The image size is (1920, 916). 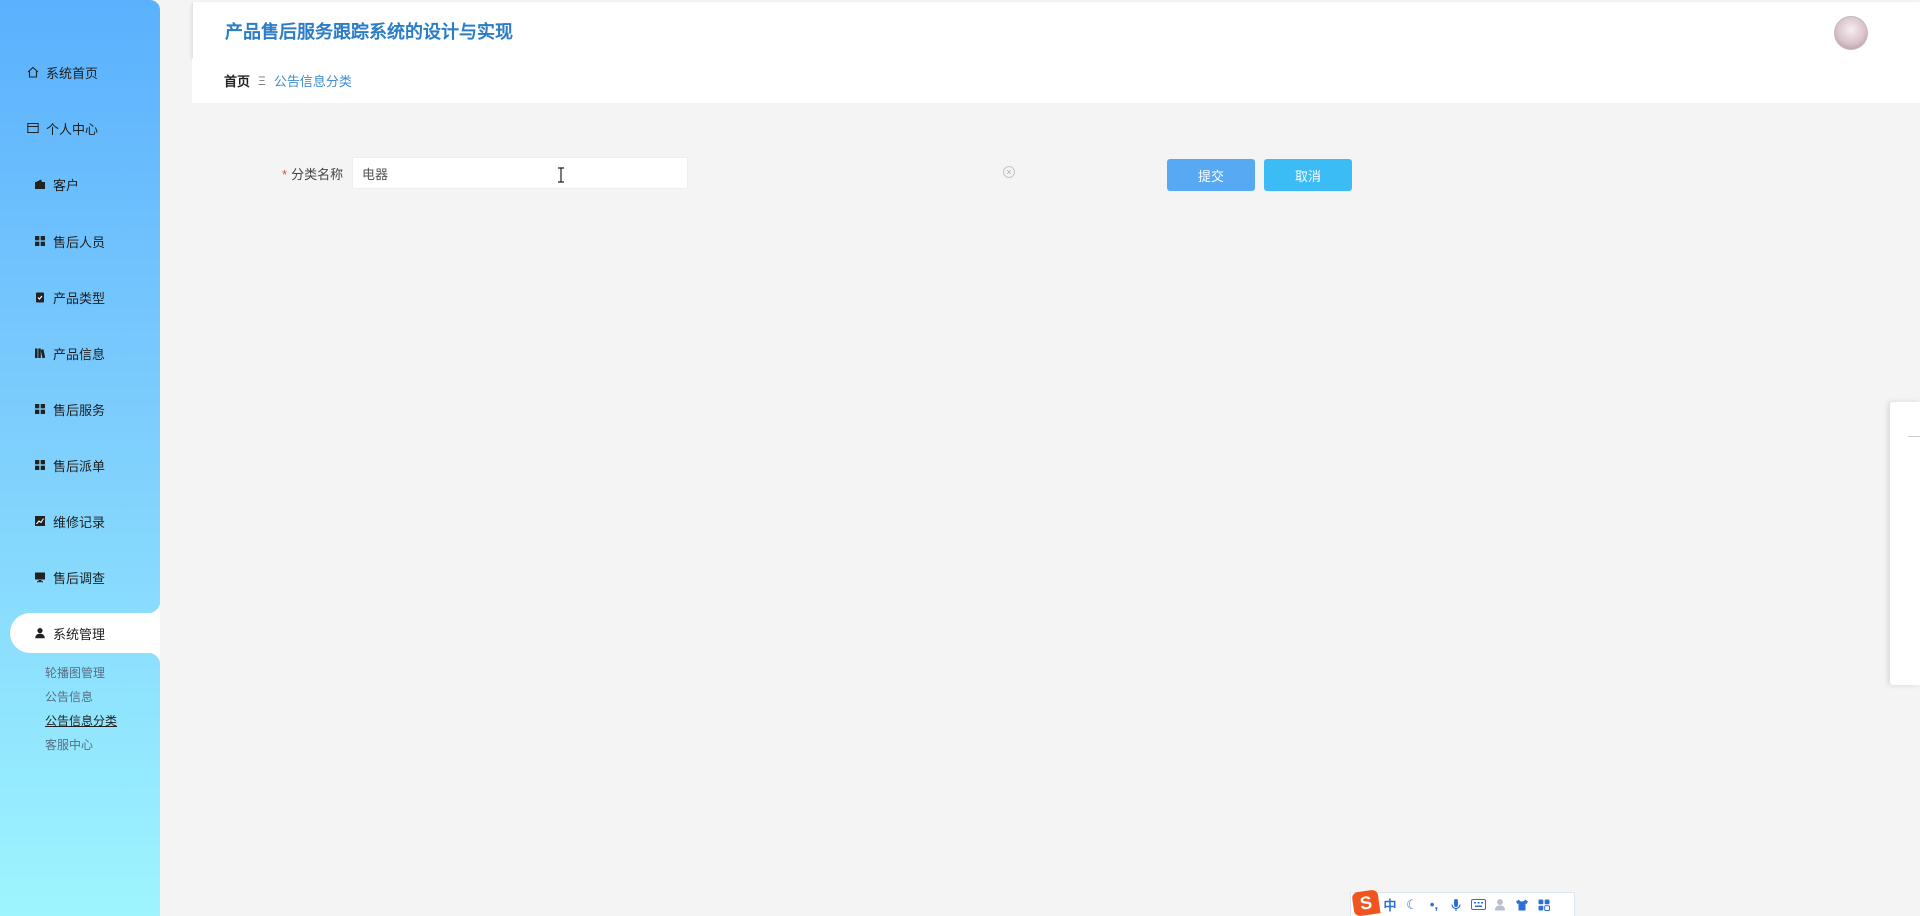 What do you see at coordinates (1009, 172) in the screenshot?
I see `clear-input-icon: ×` at bounding box center [1009, 172].